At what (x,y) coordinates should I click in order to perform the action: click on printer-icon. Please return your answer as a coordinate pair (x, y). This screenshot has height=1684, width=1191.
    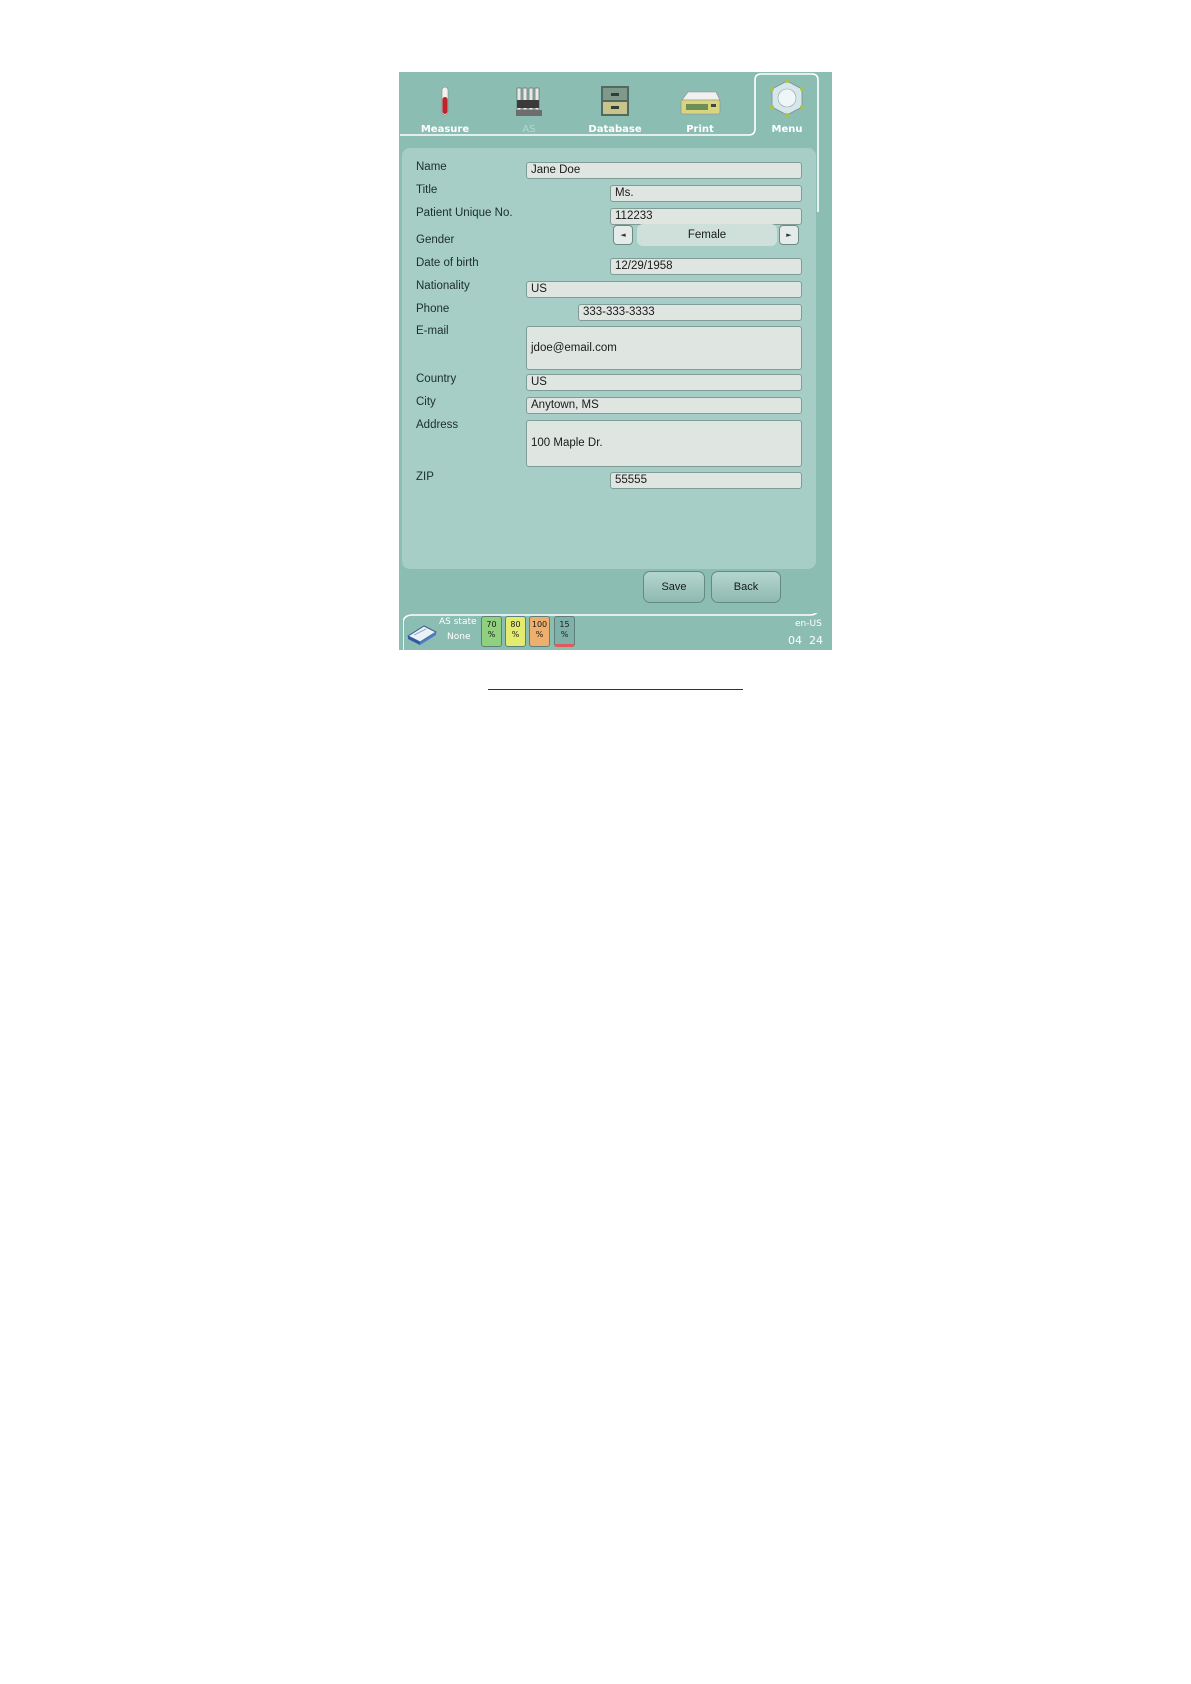
    Looking at the image, I should click on (700, 103).